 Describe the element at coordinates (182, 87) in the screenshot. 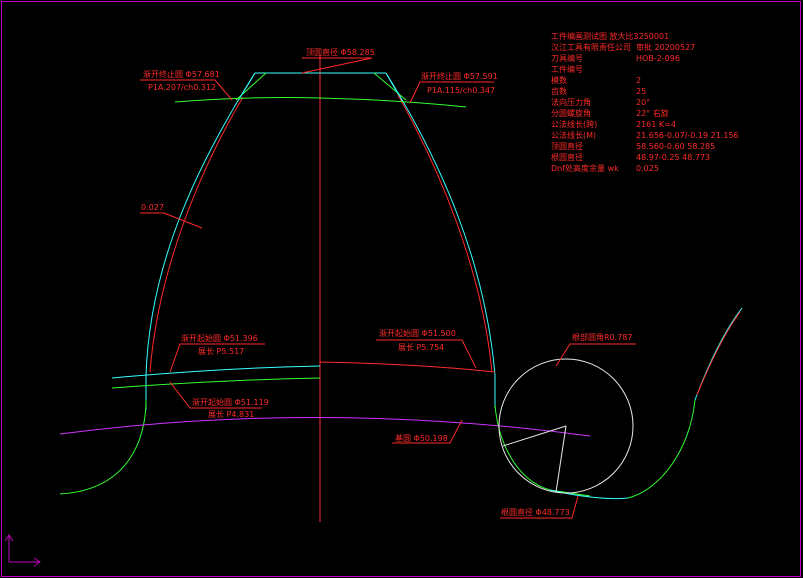

I see `label-left-finish-param: P1A.207/ch0.312` at that location.